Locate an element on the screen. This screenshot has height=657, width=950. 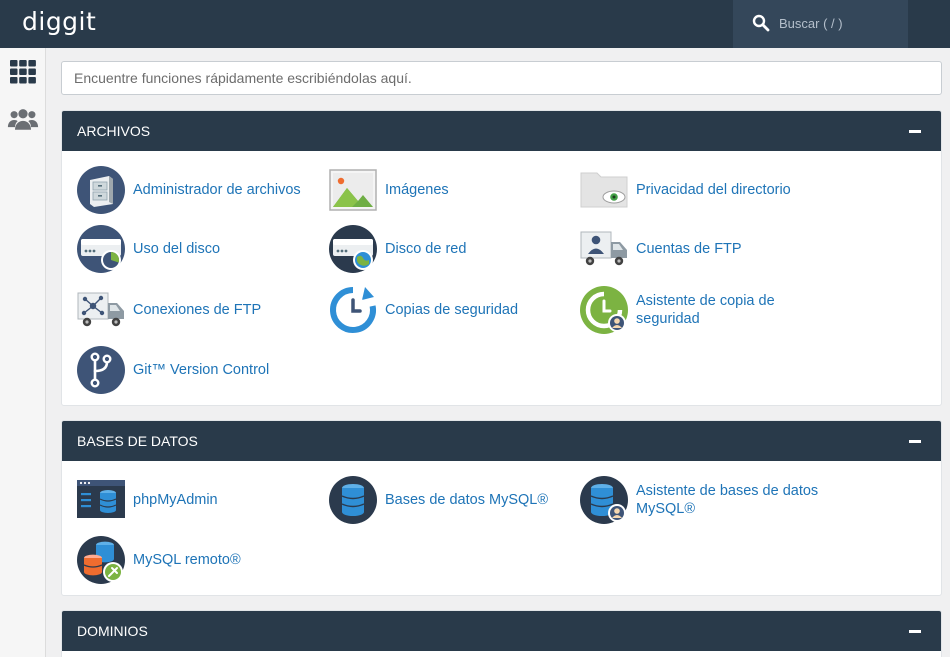
search-box: Buscar ( / ) is located at coordinates (820, 24).